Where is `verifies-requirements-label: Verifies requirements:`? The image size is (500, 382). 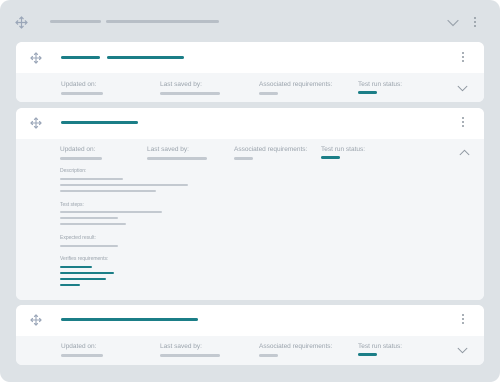
verifies-requirements-label: Verifies requirements: is located at coordinates (84, 259).